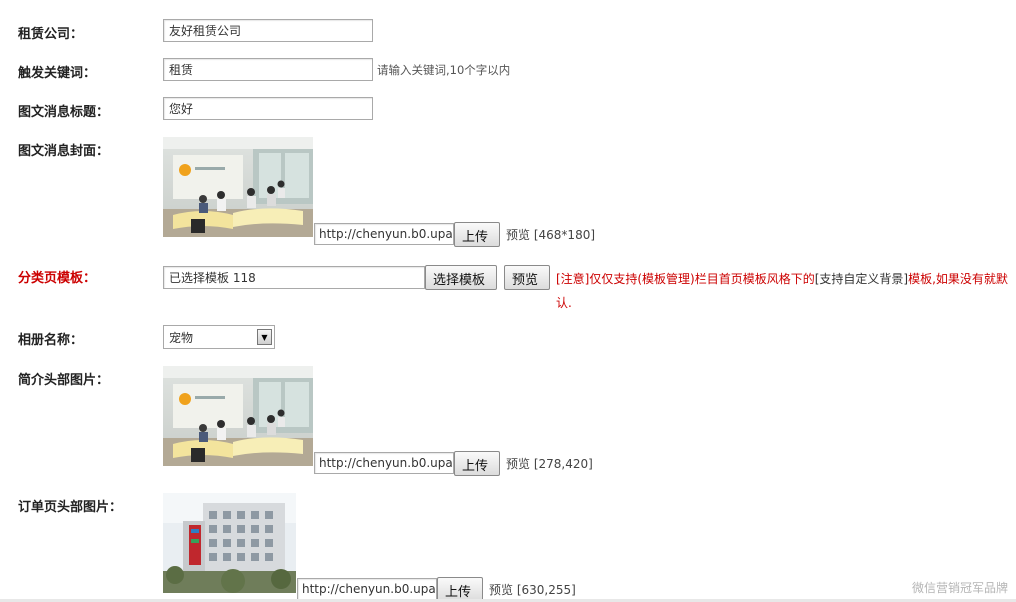 This screenshot has width=1016, height=602. Describe the element at coordinates (461, 277) in the screenshot. I see `select-template-button: 选择模板` at that location.